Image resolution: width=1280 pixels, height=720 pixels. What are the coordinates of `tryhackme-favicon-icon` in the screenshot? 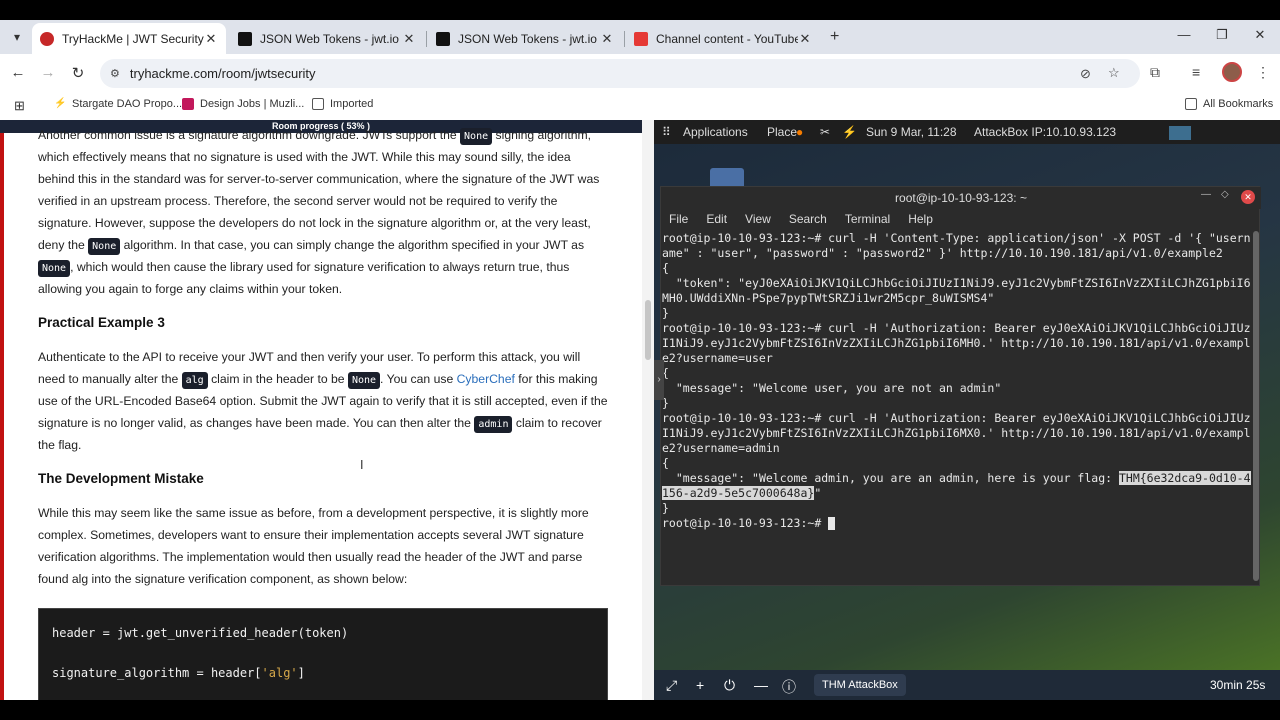 It's located at (47, 38).